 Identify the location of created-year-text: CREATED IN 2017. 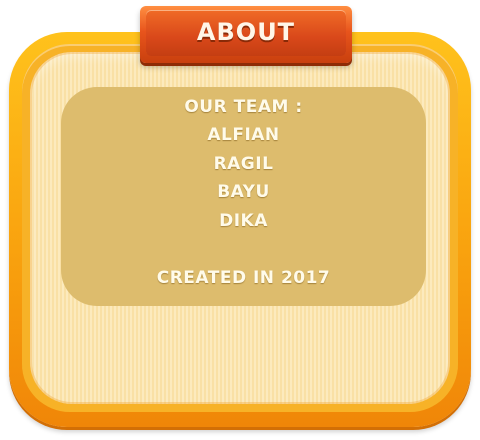
(243, 278).